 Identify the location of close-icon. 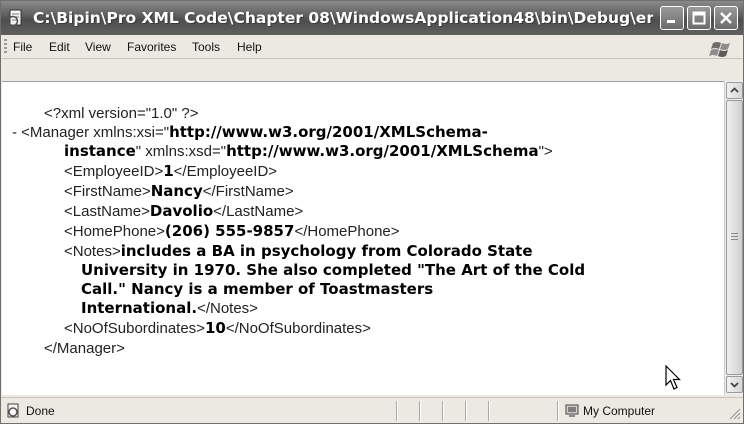
(726, 18).